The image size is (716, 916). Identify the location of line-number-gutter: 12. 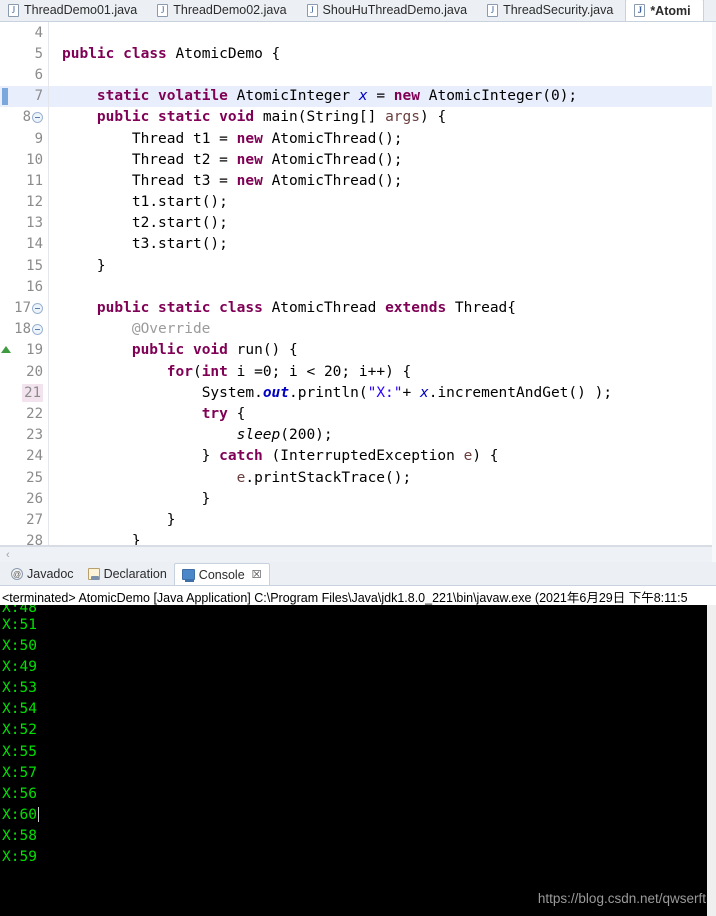
(29, 202).